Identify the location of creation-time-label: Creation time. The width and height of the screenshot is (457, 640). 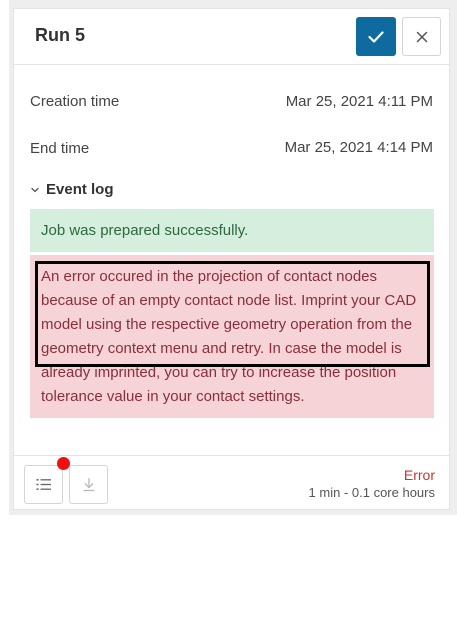
(75, 101).